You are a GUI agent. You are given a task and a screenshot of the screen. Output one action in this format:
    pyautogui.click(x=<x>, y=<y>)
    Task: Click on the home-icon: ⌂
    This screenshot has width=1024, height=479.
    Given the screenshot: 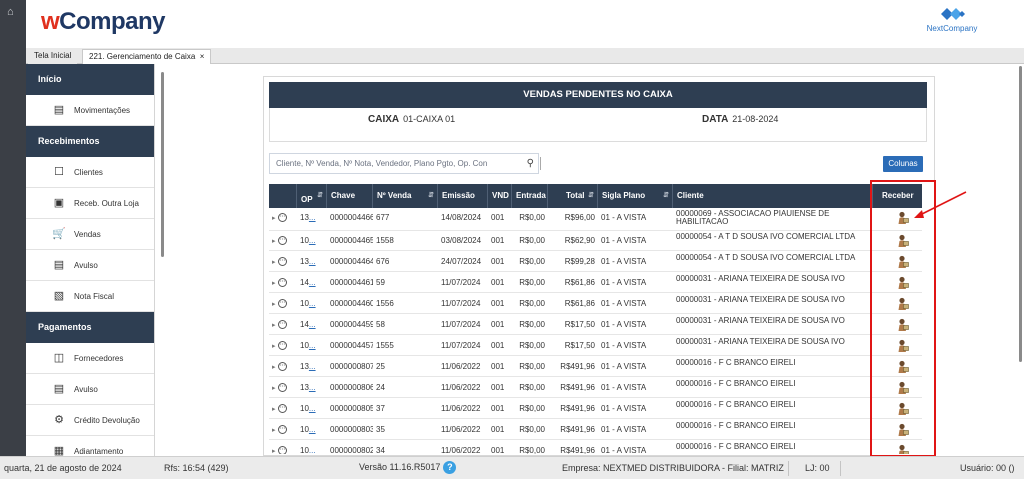 What is the action you would take?
    pyautogui.click(x=10, y=12)
    